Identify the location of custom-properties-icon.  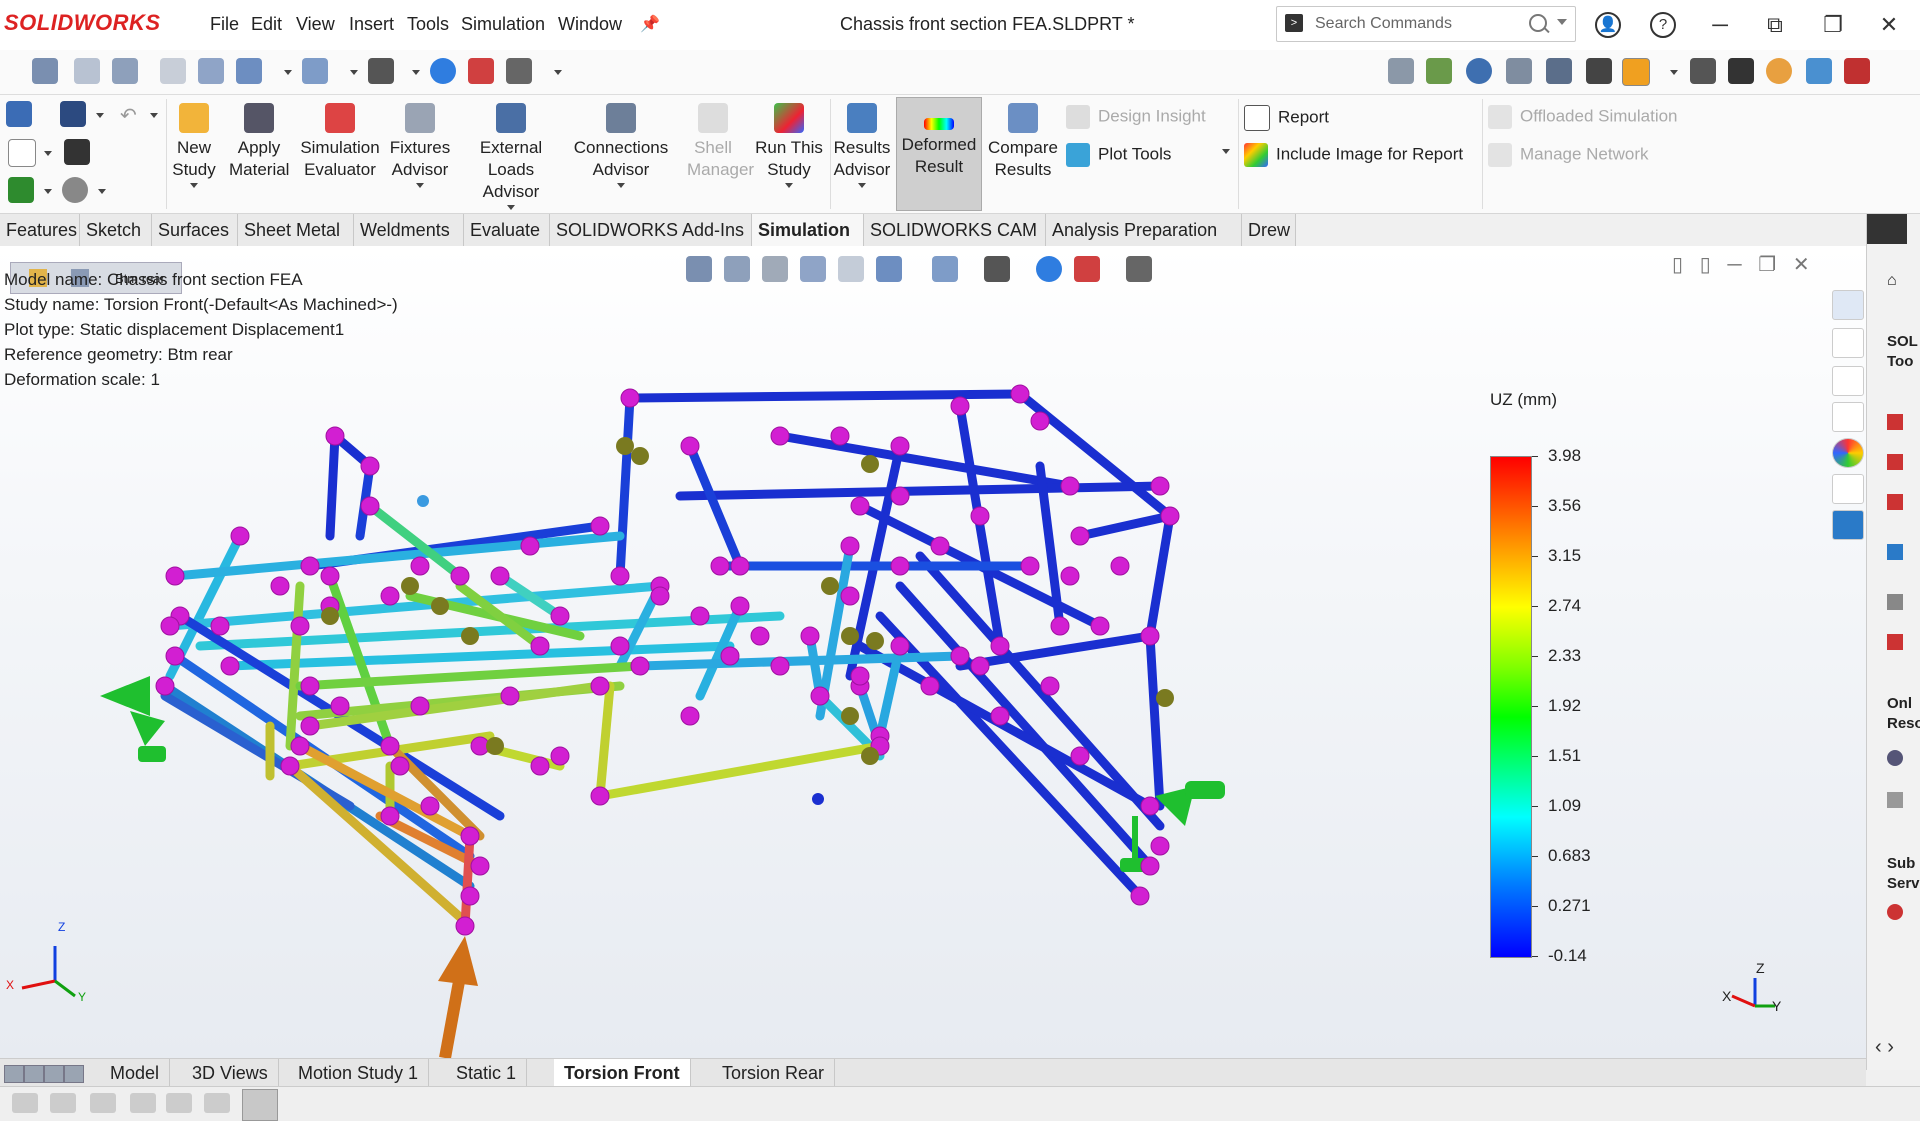
(1848, 489).